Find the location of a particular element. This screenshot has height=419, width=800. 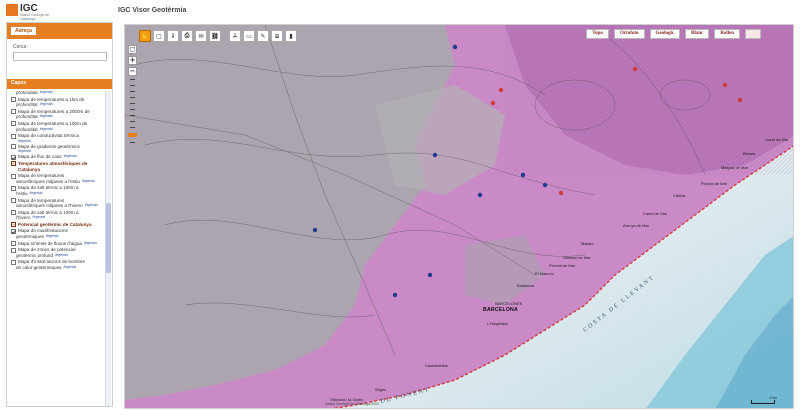

label-canet: Canet de Mar is located at coordinates (655, 213).